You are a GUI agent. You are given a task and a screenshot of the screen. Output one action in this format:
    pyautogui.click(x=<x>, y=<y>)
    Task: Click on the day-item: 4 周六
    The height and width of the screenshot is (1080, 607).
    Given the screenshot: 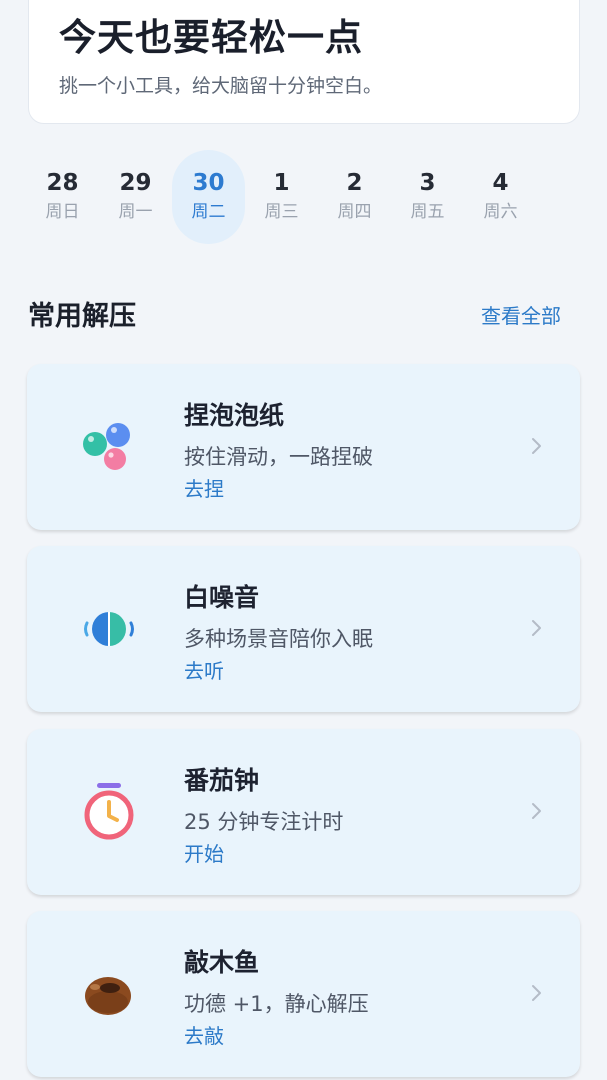 What is the action you would take?
    pyautogui.click(x=500, y=197)
    